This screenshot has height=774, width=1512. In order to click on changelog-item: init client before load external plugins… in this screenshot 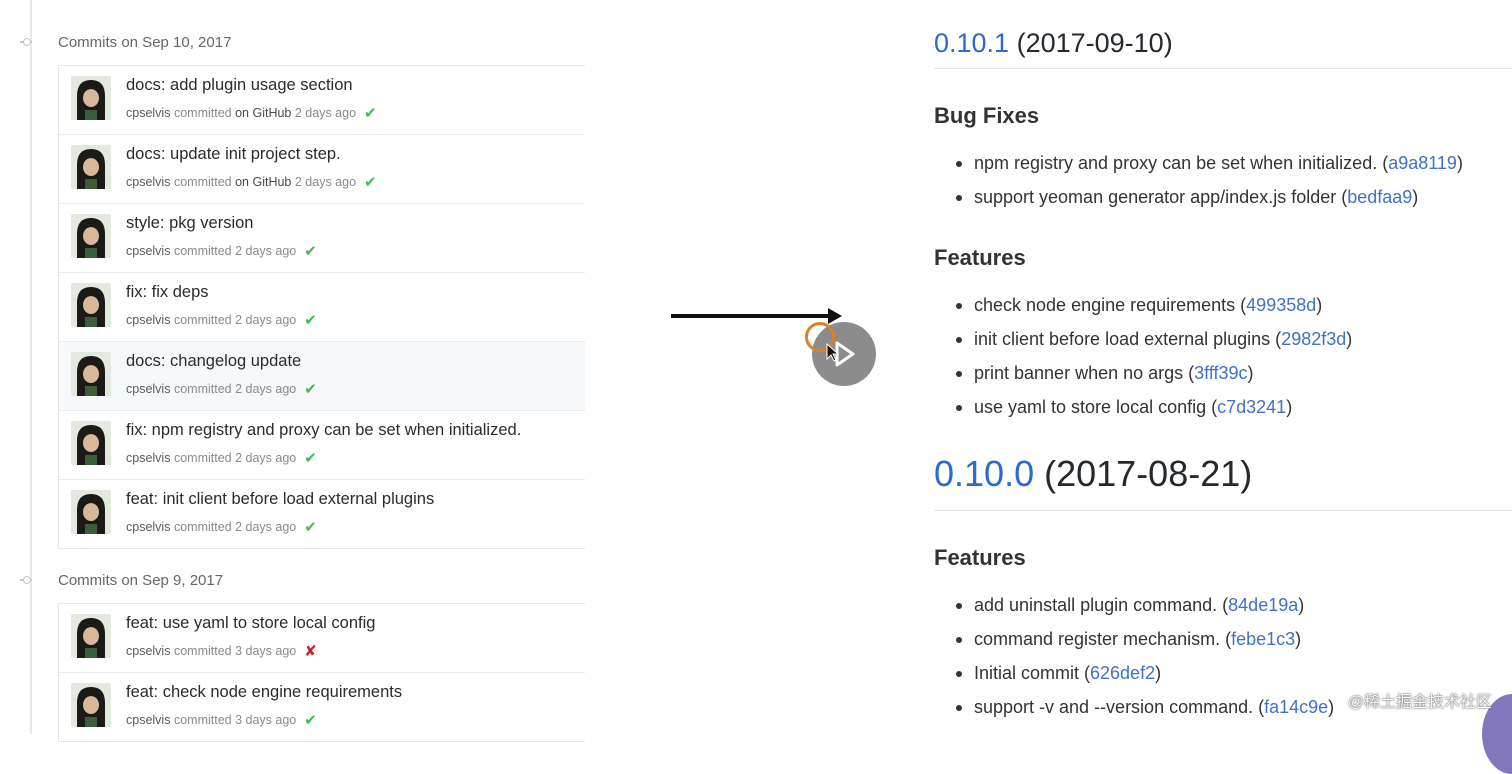, I will do `click(1154, 339)`.